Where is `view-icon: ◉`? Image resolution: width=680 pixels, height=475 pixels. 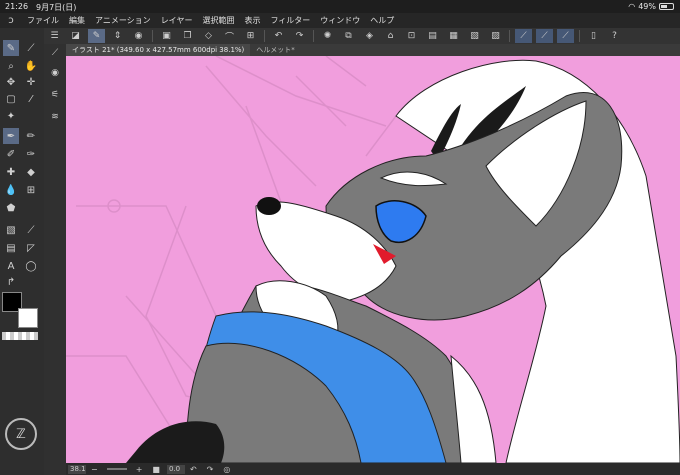 view-icon: ◉ is located at coordinates (55, 73).